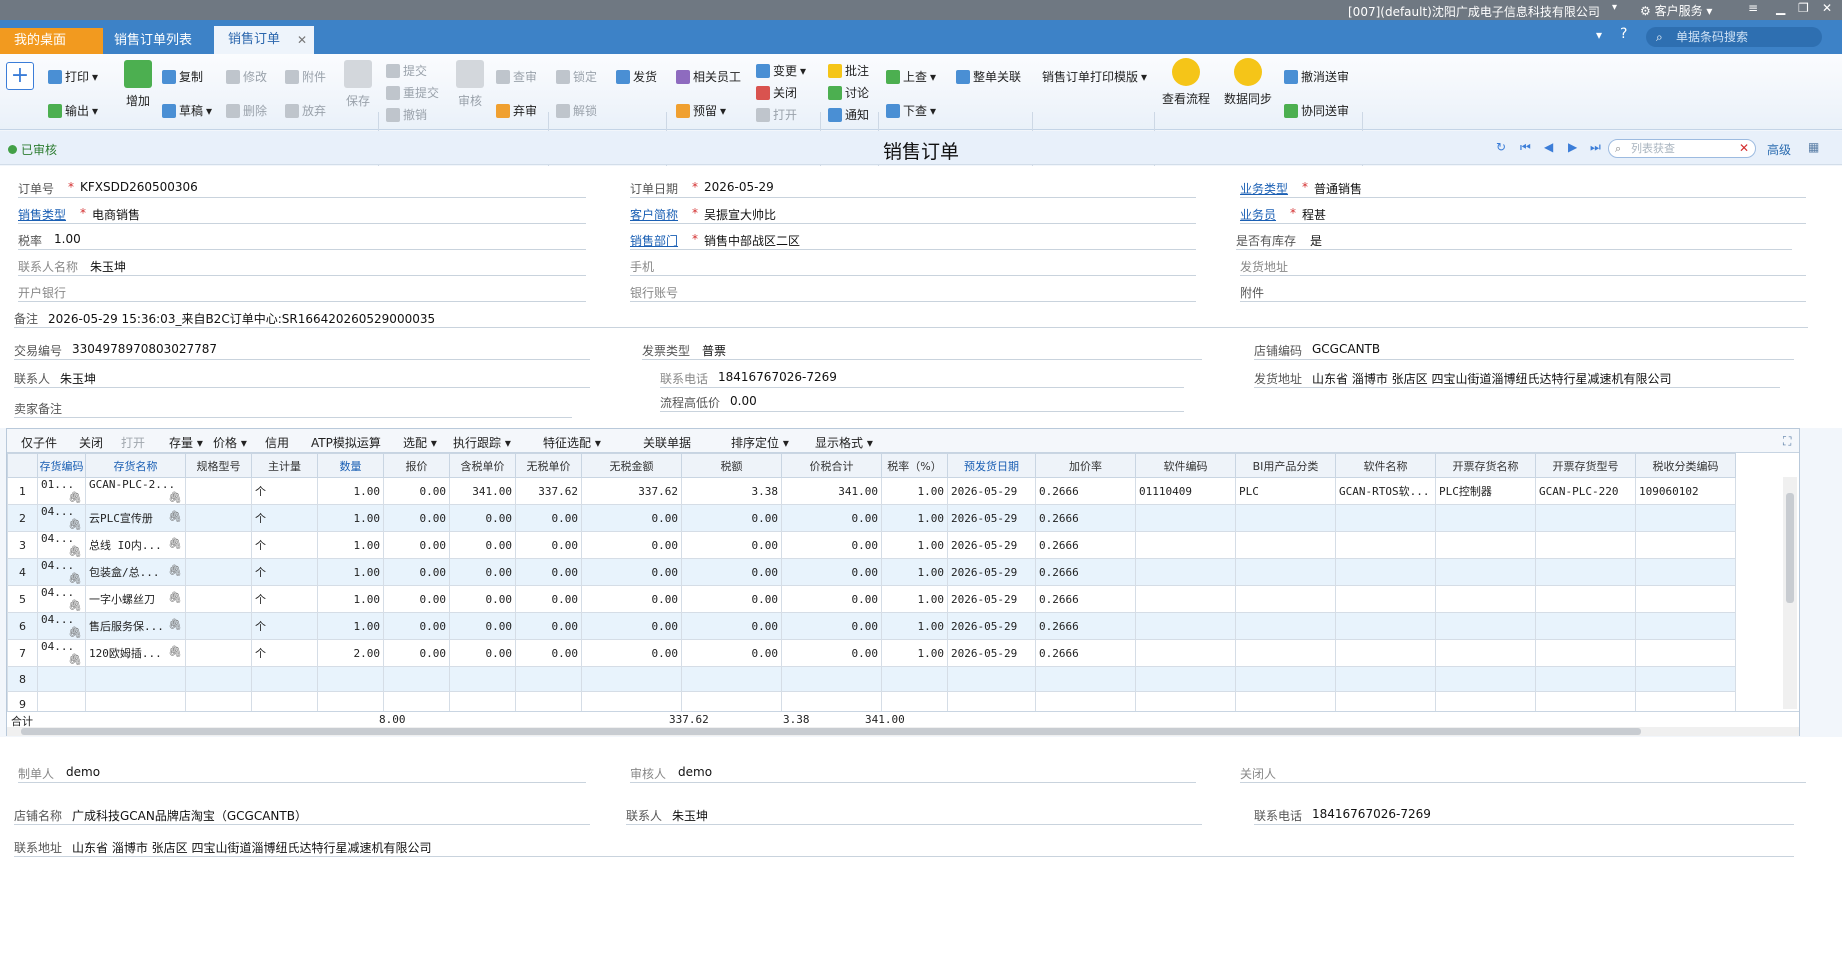 The width and height of the screenshot is (1842, 968). What do you see at coordinates (135, 599) in the screenshot?
I see `table-cell: 一字小螺丝刀 🖇` at bounding box center [135, 599].